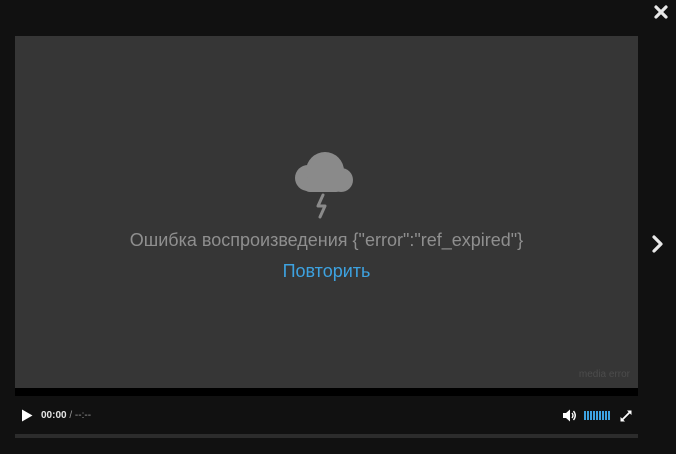 This screenshot has height=454, width=676. I want to click on retry-link: Повторить, so click(327, 271).